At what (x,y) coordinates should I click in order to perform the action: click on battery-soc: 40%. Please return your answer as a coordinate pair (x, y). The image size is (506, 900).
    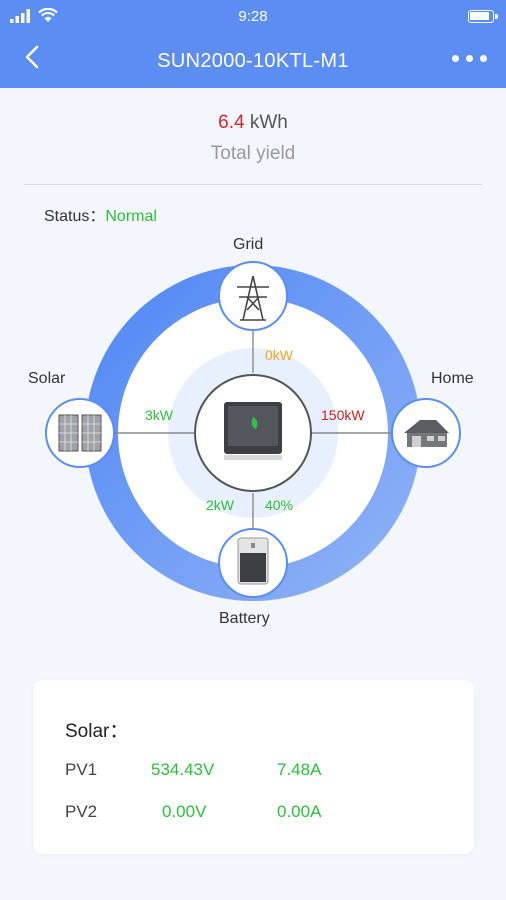
    Looking at the image, I should click on (279, 505).